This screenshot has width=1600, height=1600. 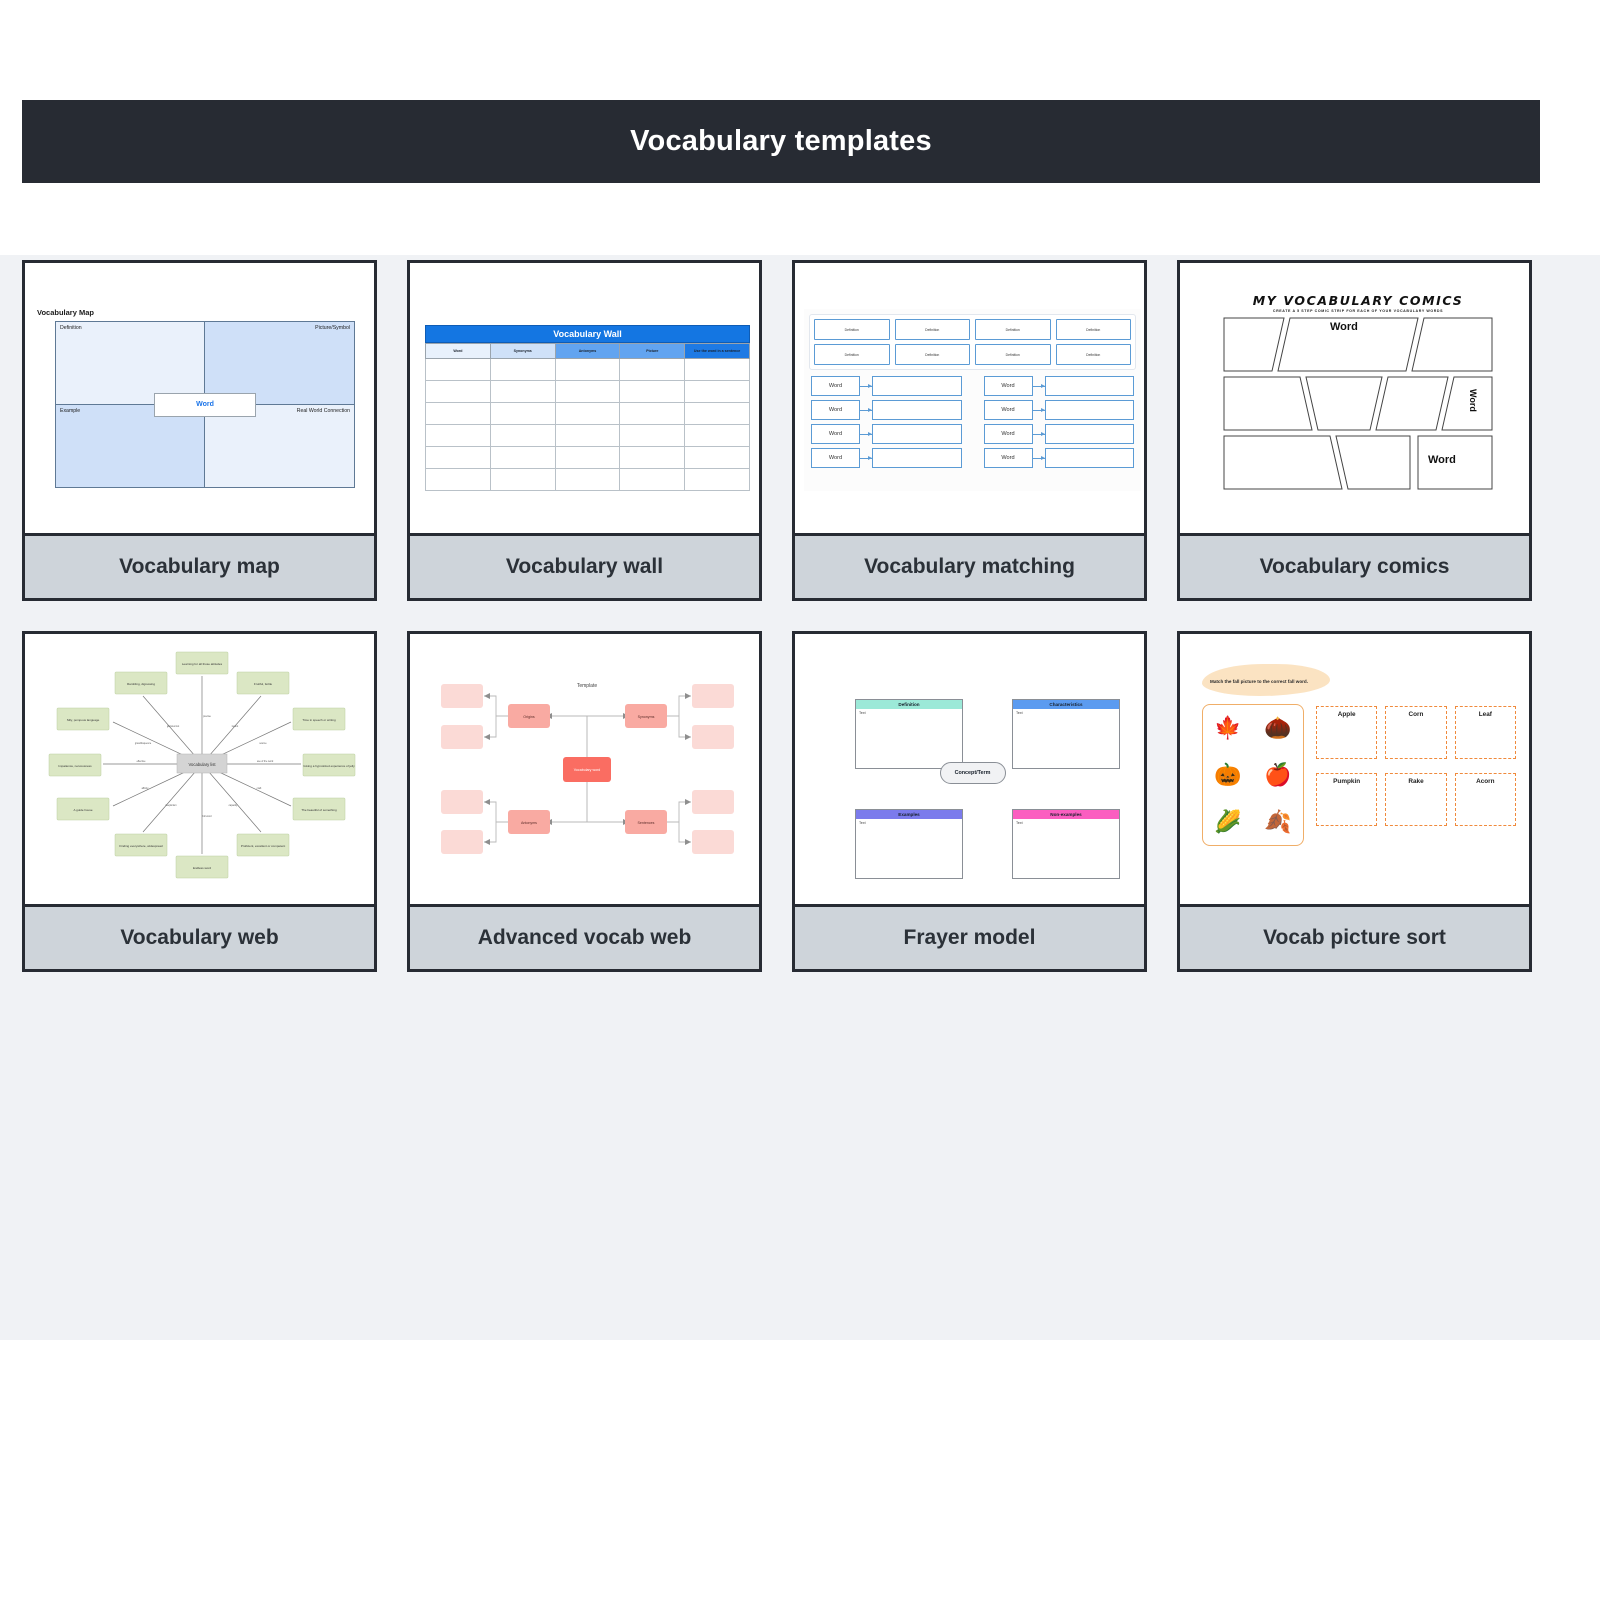 What do you see at coordinates (1416, 732) in the screenshot?
I see `drop-zone-corn: Corn` at bounding box center [1416, 732].